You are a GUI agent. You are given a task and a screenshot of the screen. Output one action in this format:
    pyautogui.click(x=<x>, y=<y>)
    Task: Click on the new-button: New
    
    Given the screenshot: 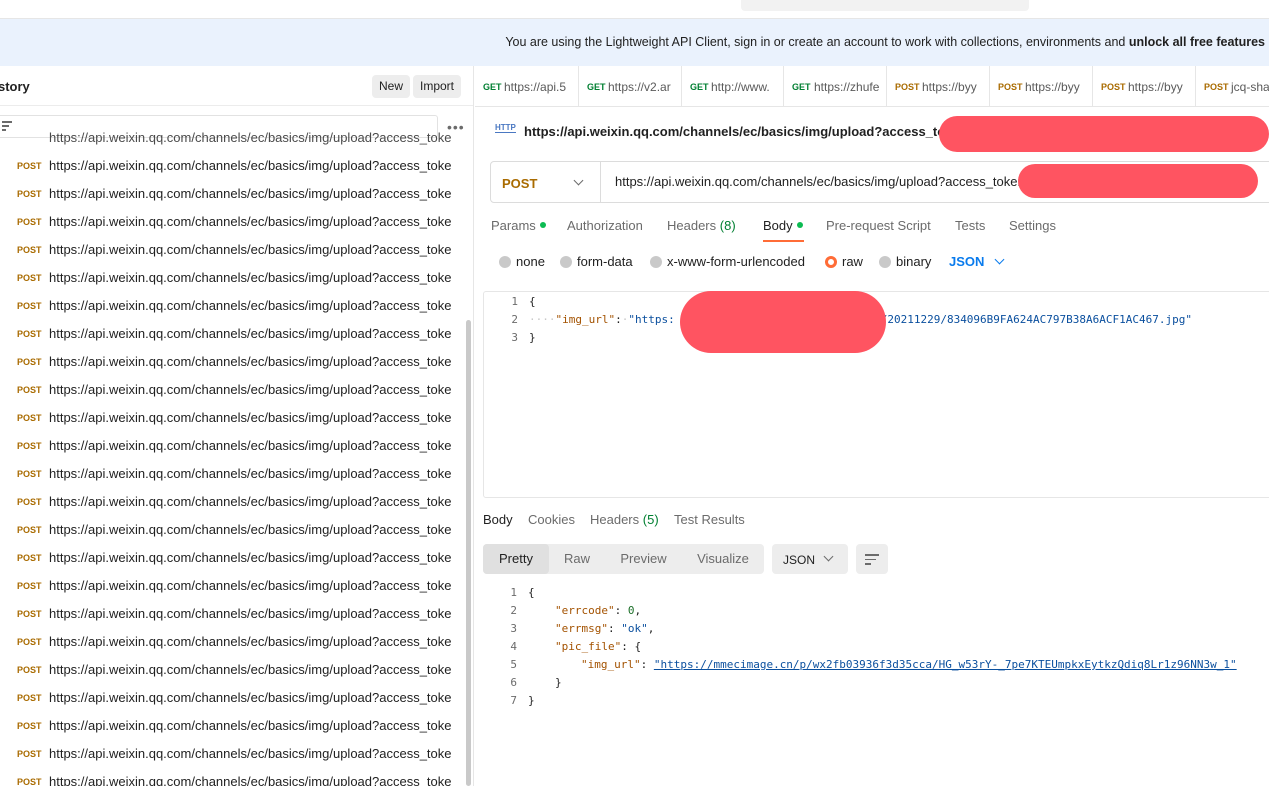 What is the action you would take?
    pyautogui.click(x=391, y=86)
    